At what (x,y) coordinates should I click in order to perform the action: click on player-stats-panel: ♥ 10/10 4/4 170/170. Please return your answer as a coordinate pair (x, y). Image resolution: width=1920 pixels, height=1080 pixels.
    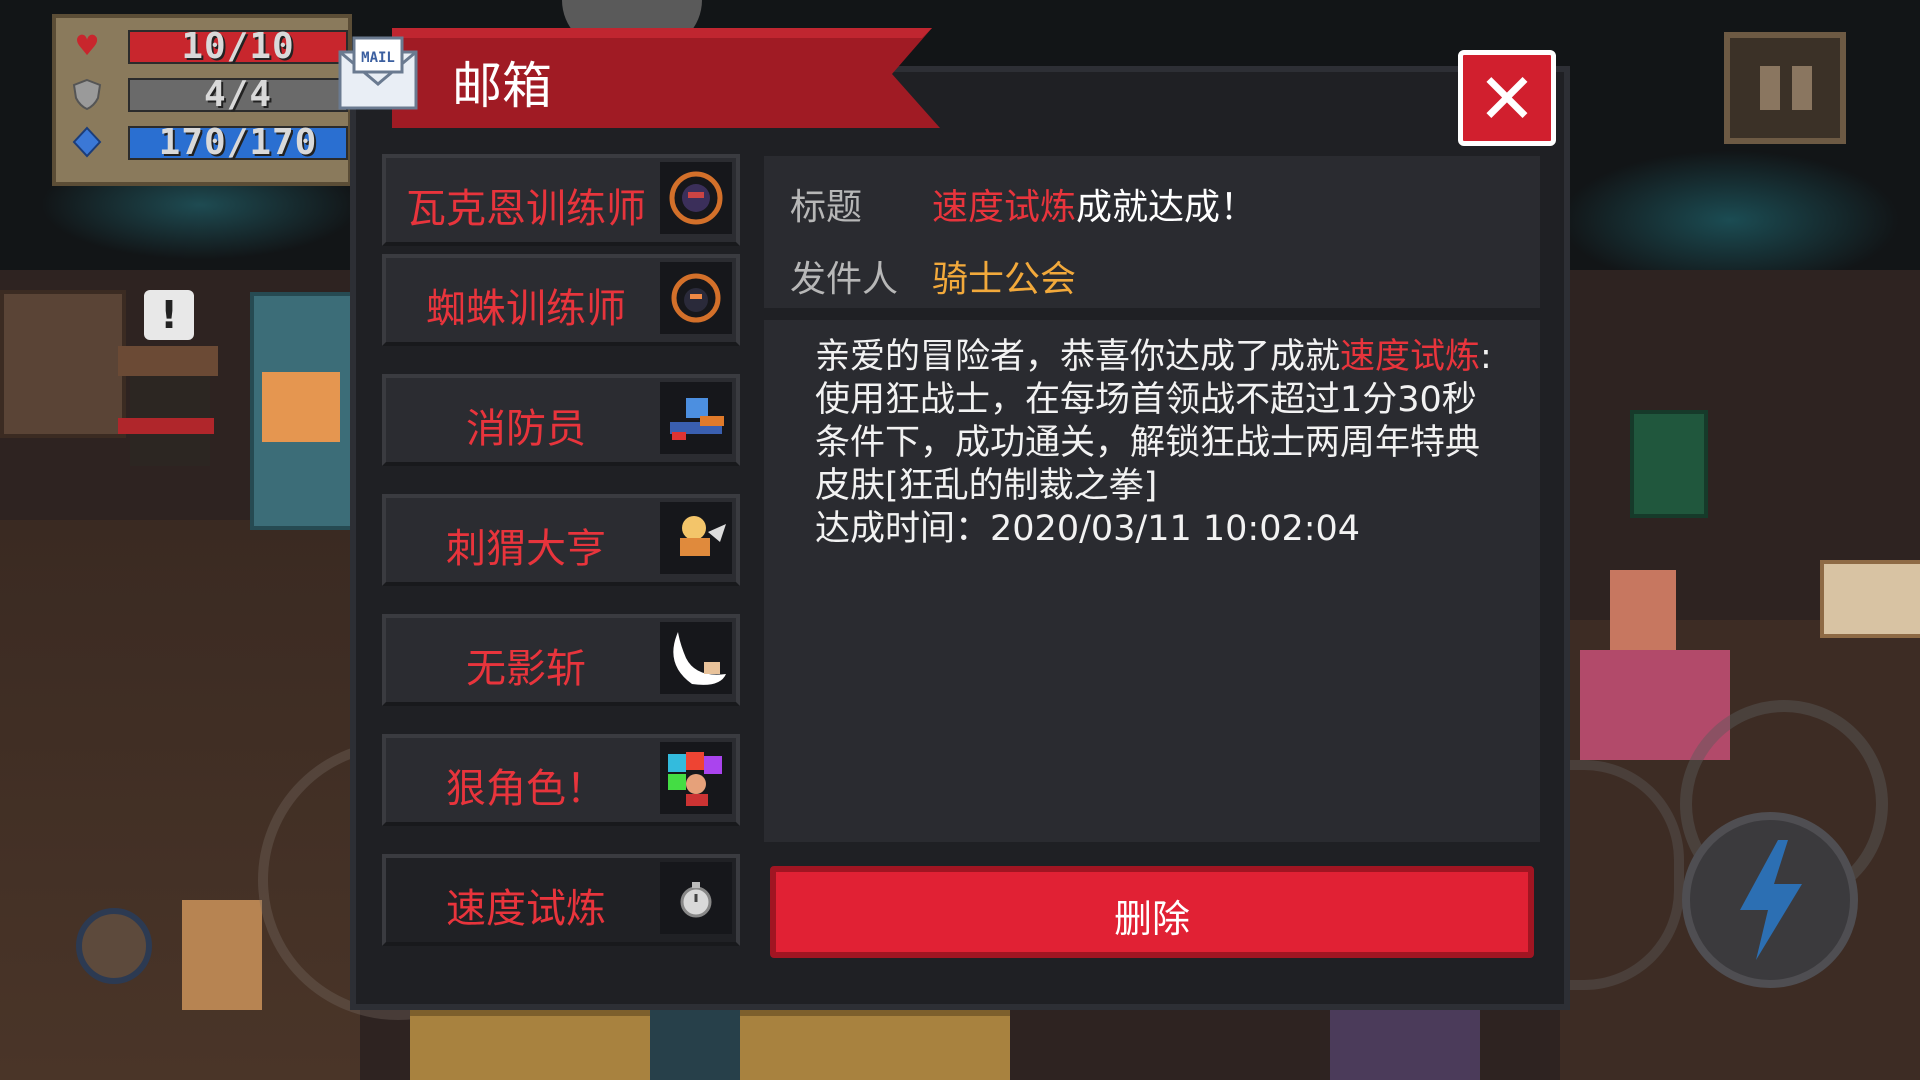
    Looking at the image, I should click on (202, 100).